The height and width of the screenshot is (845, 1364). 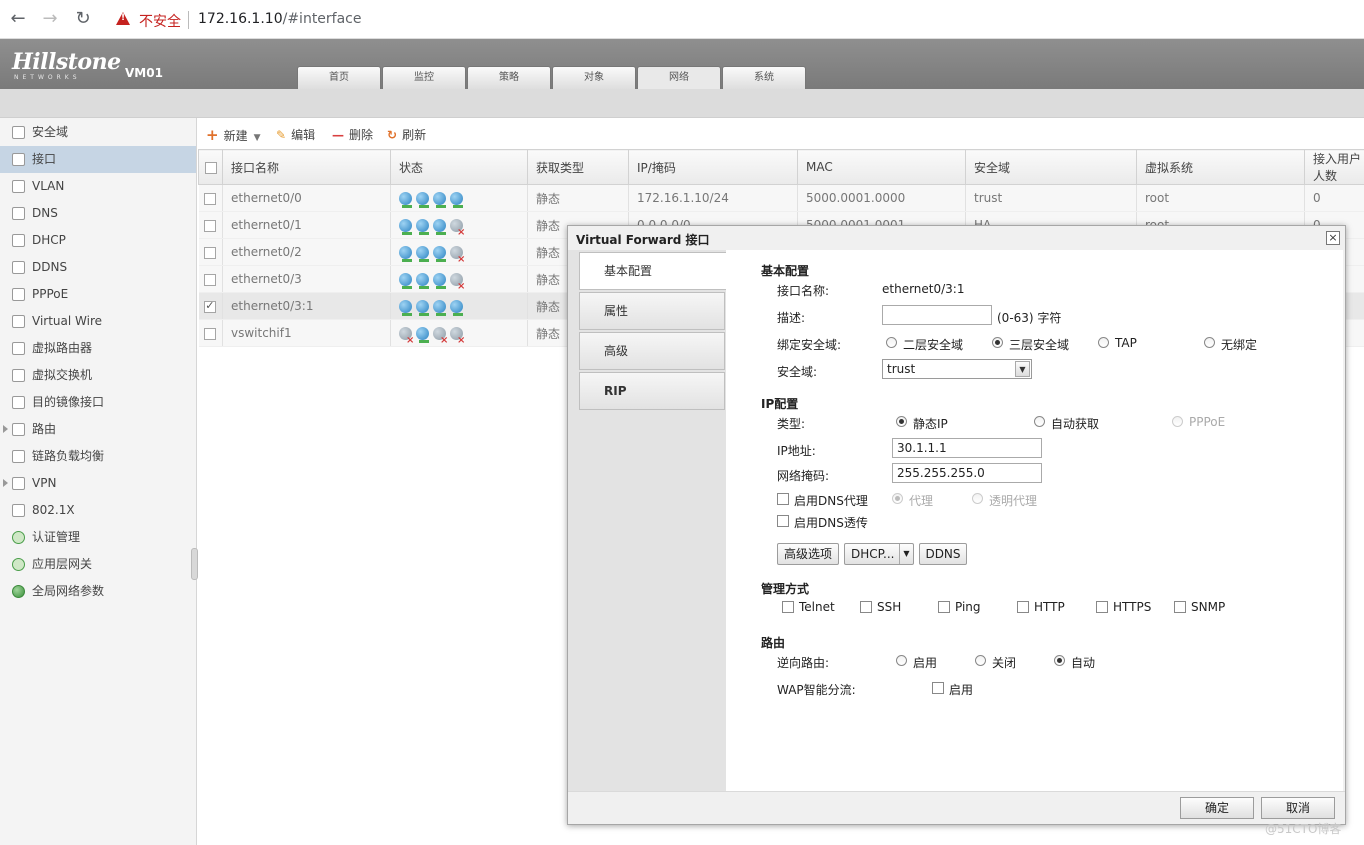 What do you see at coordinates (83, 19) in the screenshot?
I see `reload-icon: ↻` at bounding box center [83, 19].